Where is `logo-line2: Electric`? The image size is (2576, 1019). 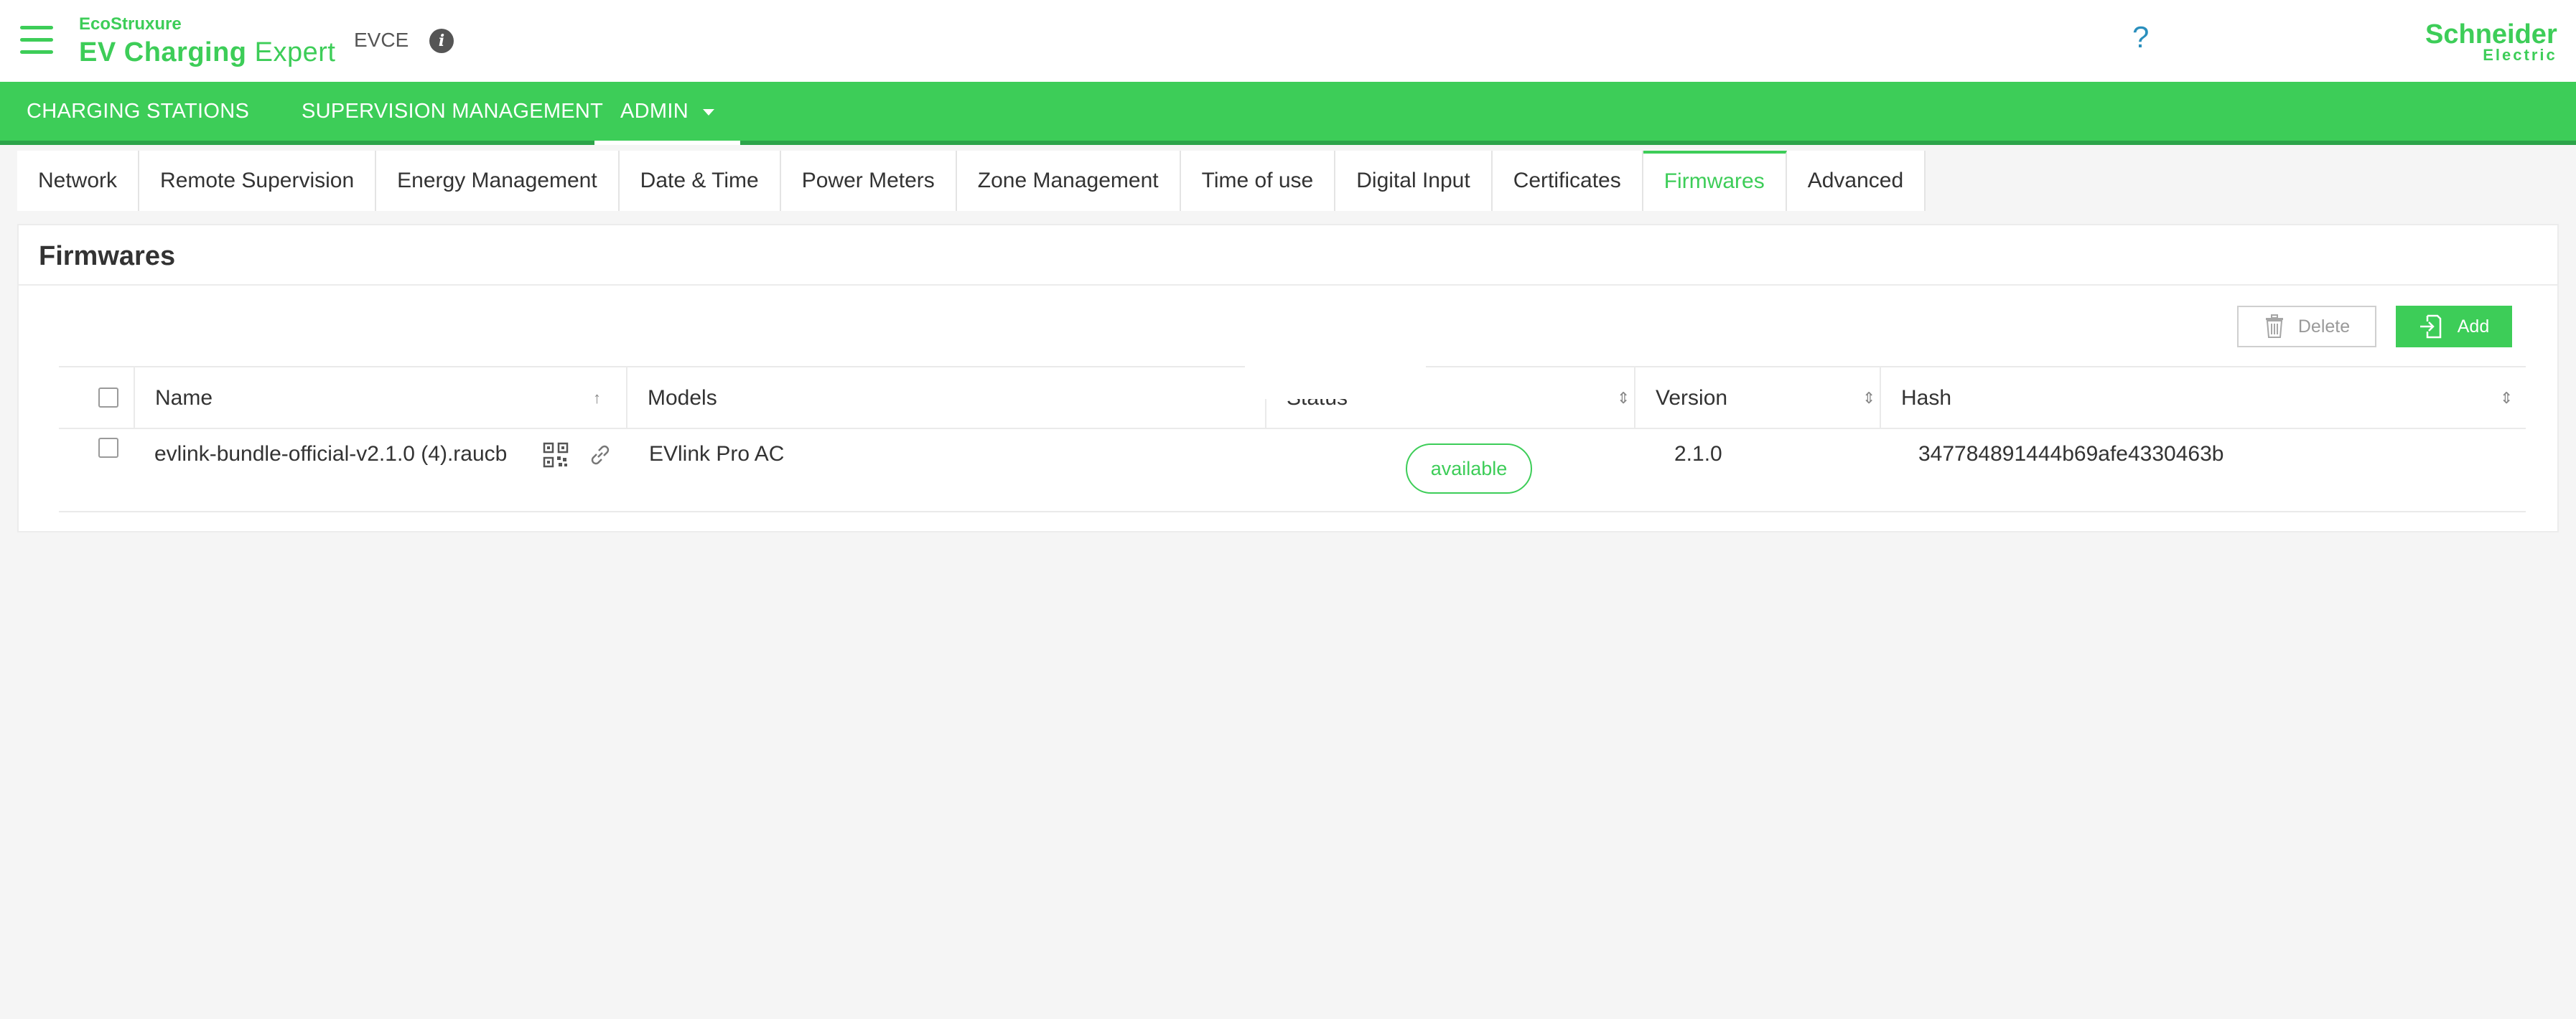 logo-line2: Electric is located at coordinates (2520, 55).